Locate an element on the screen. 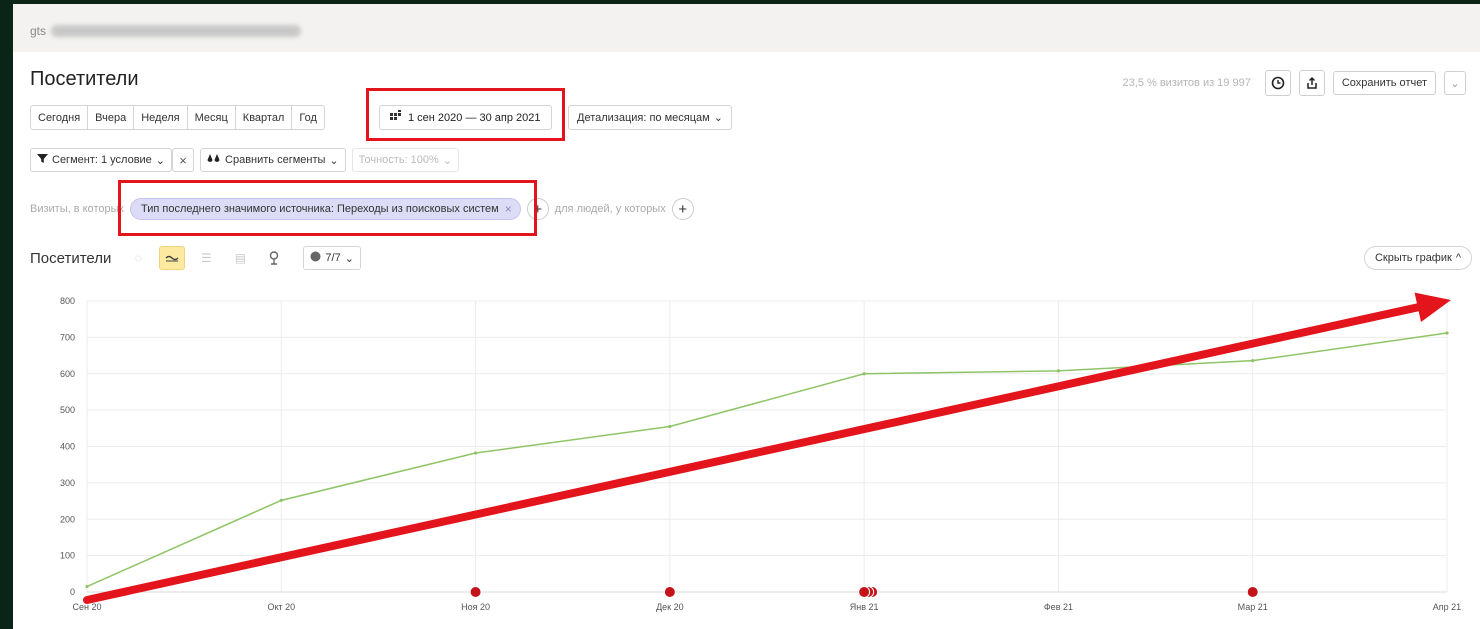 This screenshot has width=1480, height=629. y-tick-label: 200 is located at coordinates (67, 519).